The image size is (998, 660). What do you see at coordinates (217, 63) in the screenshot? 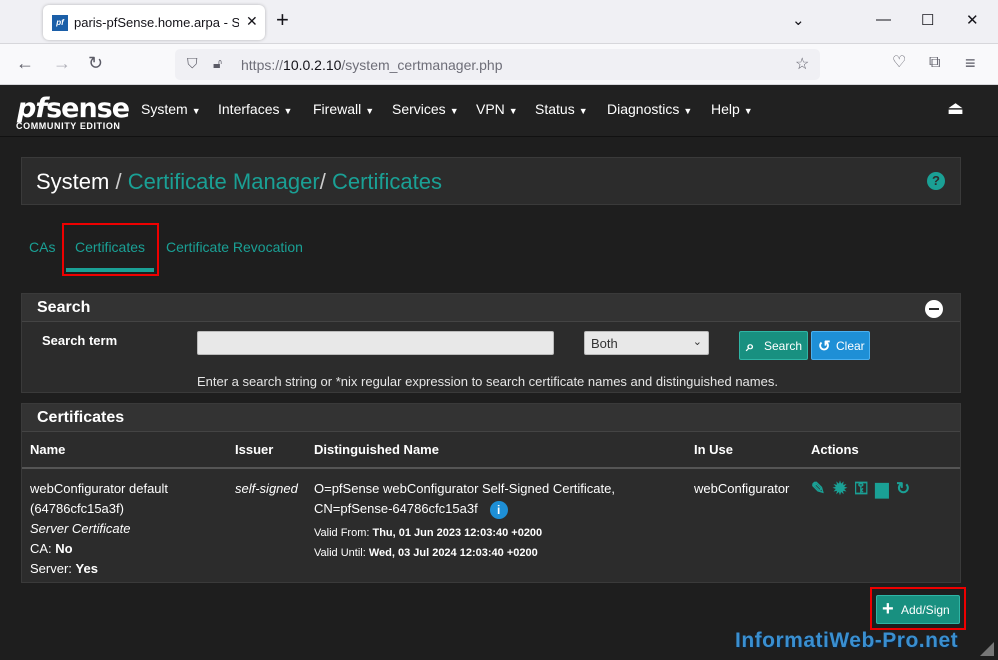
I see `lock-icon: 🔓︎` at bounding box center [217, 63].